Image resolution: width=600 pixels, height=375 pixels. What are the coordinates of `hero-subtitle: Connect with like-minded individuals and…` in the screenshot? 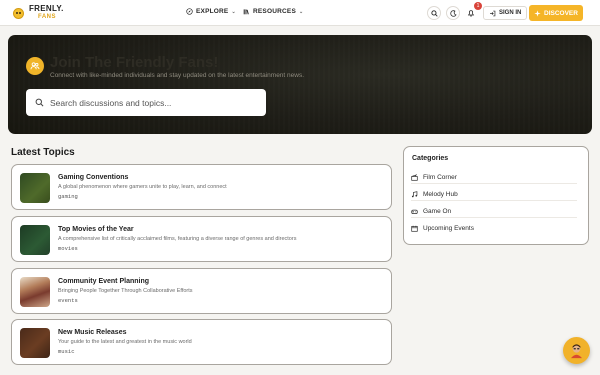 It's located at (177, 75).